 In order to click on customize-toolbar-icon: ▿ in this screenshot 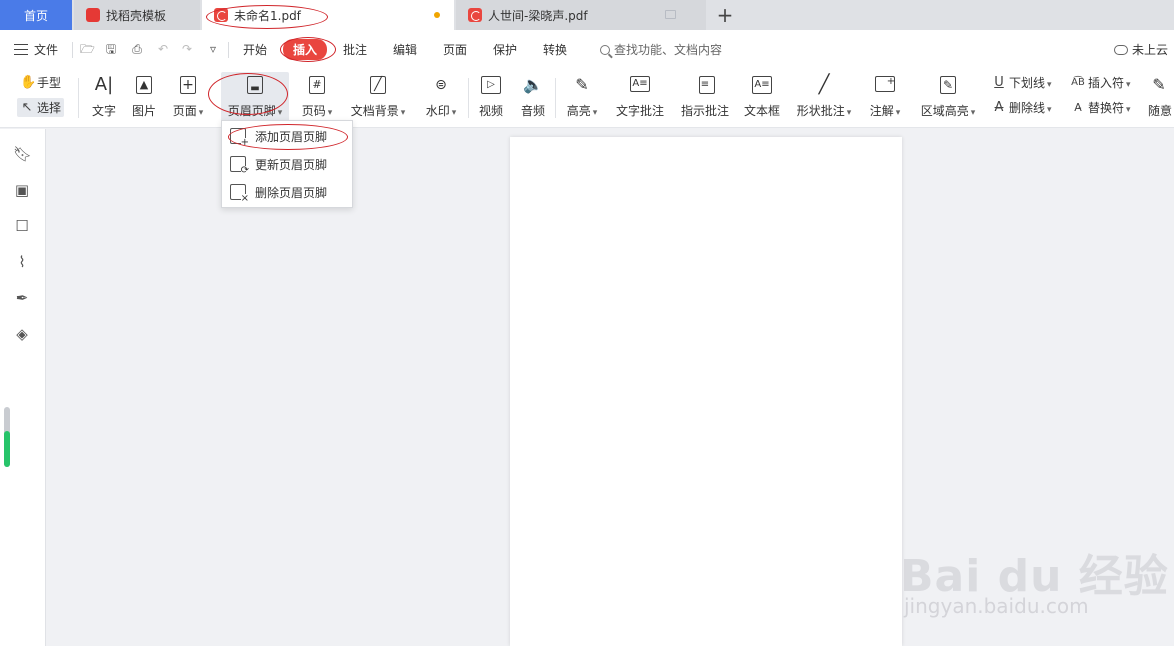, I will do `click(213, 49)`.